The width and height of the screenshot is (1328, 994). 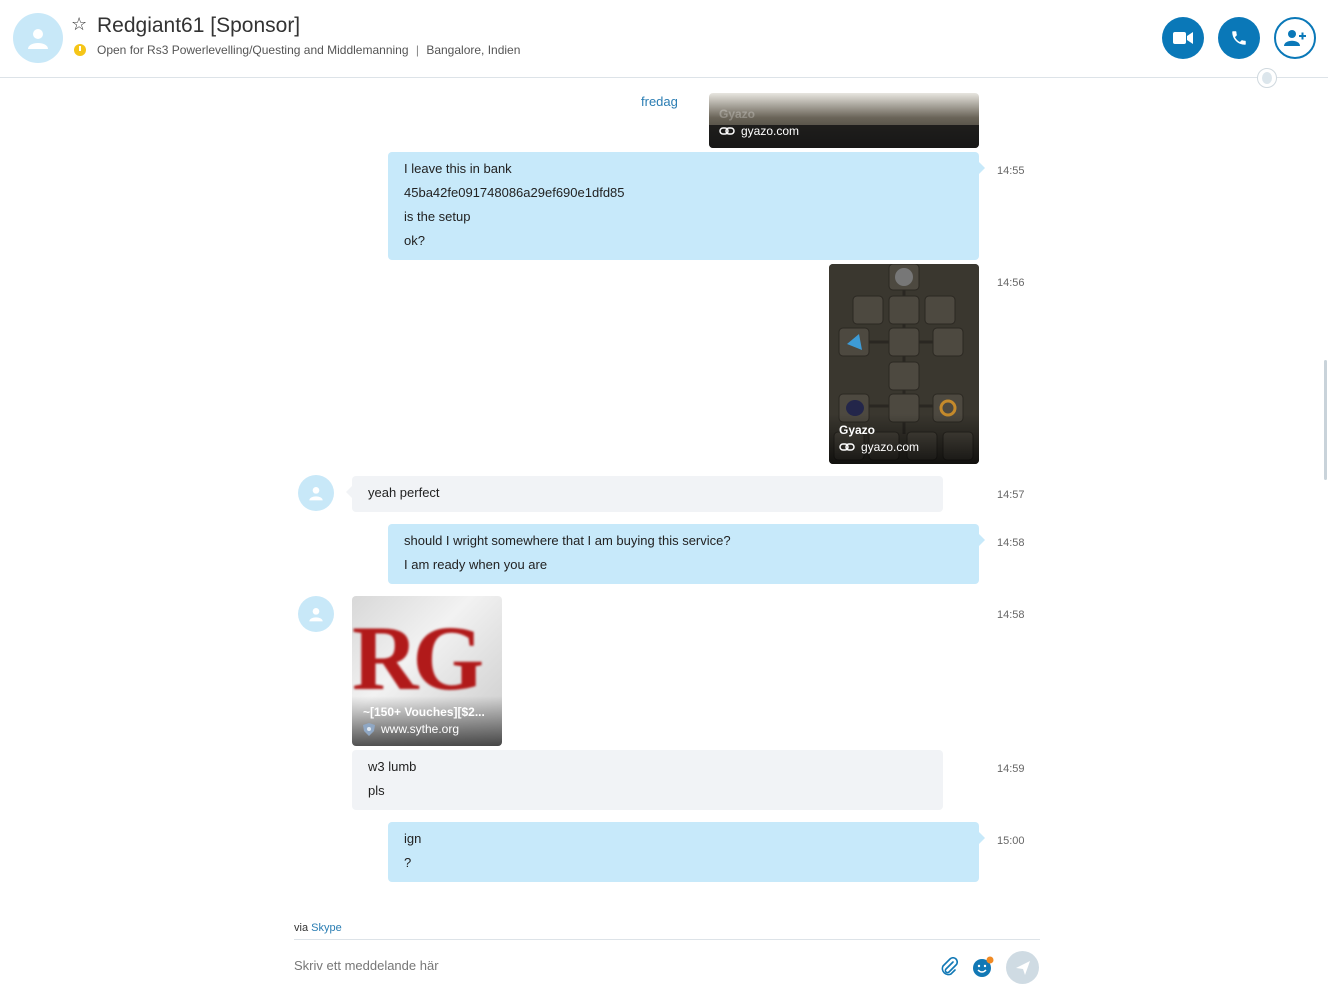 I want to click on video-call-button, so click(x=1183, y=38).